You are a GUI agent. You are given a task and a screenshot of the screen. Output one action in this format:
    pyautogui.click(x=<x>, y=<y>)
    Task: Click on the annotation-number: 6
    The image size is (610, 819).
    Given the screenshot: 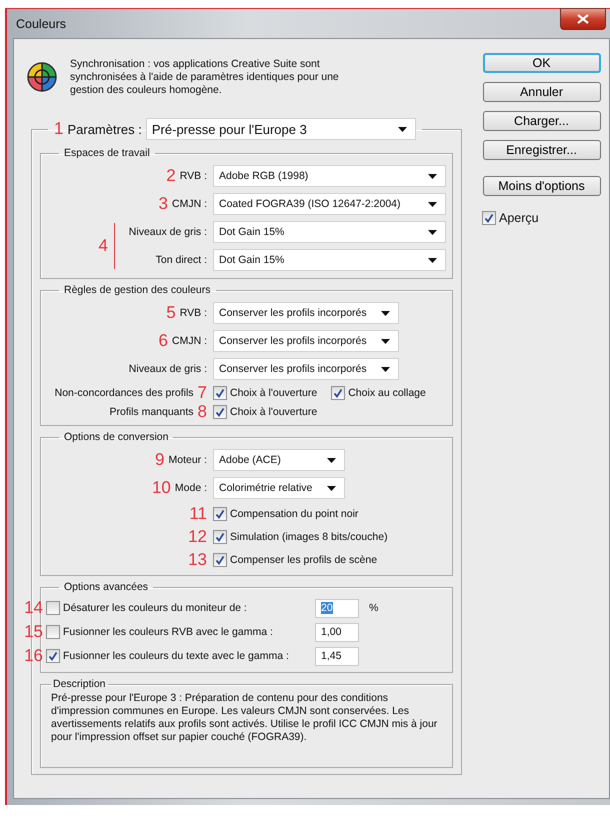 What is the action you would take?
    pyautogui.click(x=163, y=341)
    